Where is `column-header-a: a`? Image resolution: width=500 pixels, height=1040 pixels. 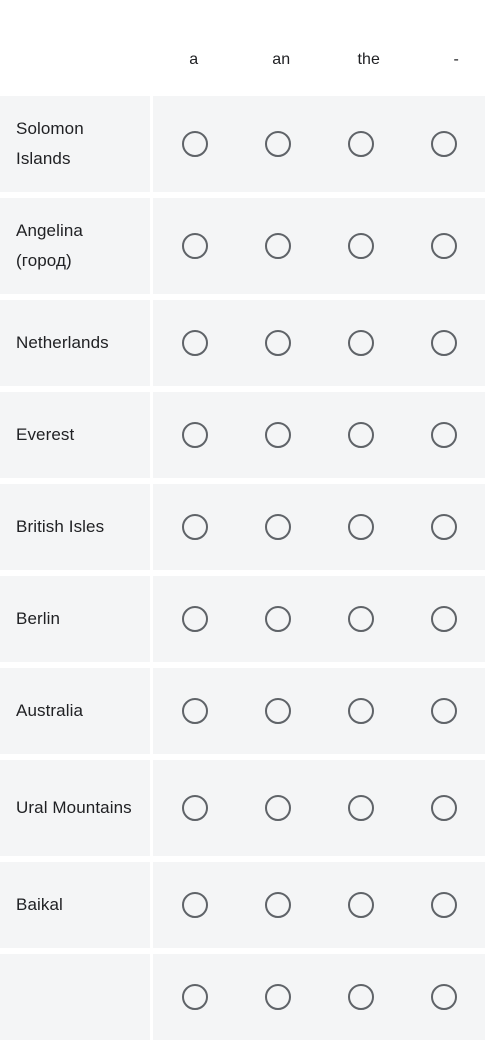 column-header-a: a is located at coordinates (194, 60).